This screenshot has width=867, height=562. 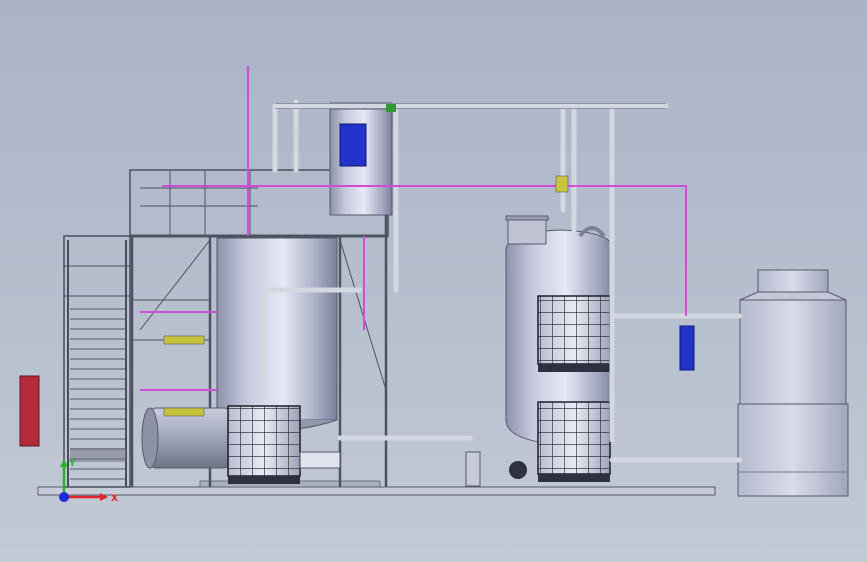 What do you see at coordinates (114, 499) in the screenshot?
I see `axis-x-label: X` at bounding box center [114, 499].